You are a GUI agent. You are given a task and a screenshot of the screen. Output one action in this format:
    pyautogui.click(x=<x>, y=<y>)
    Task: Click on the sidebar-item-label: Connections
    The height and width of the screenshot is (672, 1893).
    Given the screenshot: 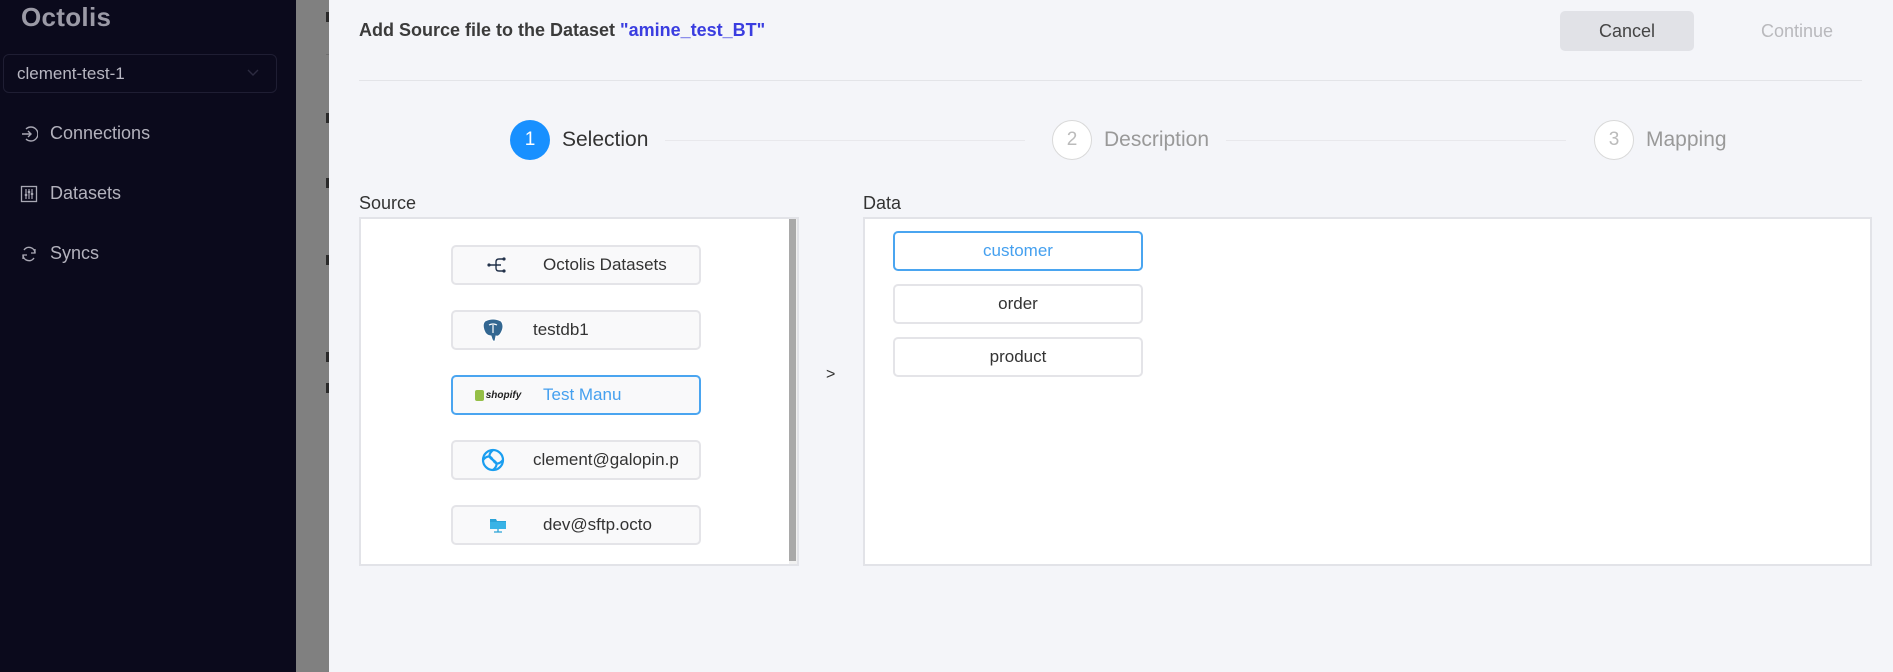 What is the action you would take?
    pyautogui.click(x=100, y=133)
    